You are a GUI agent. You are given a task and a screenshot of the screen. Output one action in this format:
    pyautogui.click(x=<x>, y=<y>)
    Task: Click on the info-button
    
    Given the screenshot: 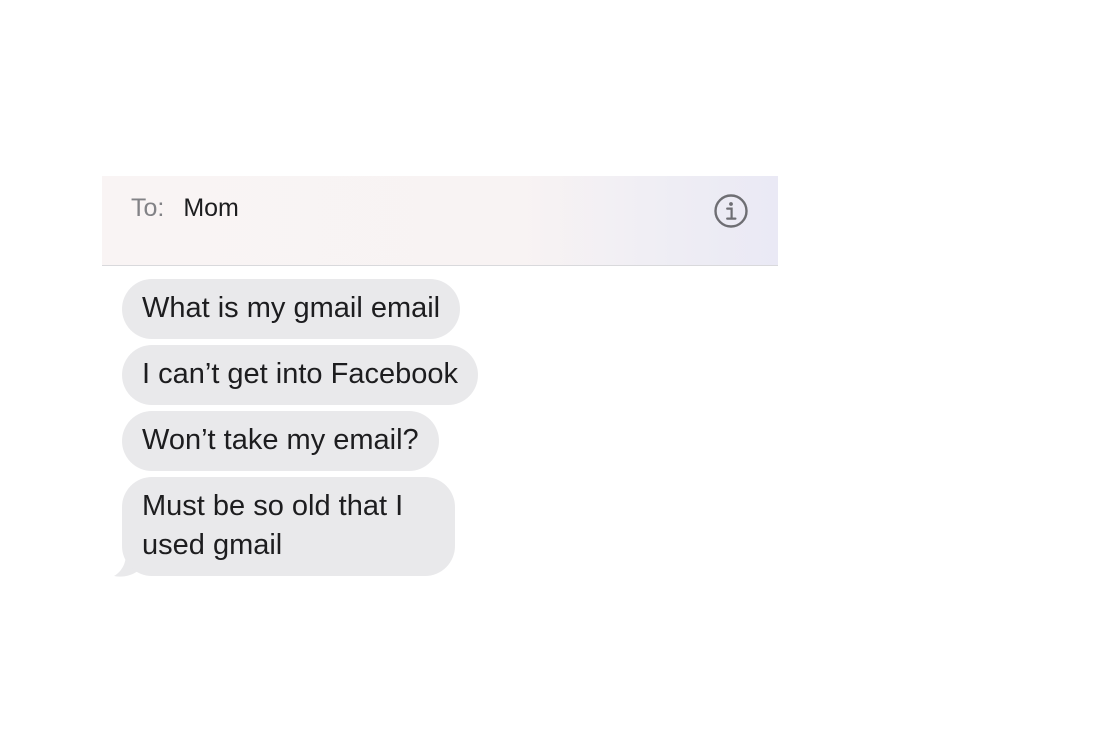 What is the action you would take?
    pyautogui.click(x=731, y=211)
    